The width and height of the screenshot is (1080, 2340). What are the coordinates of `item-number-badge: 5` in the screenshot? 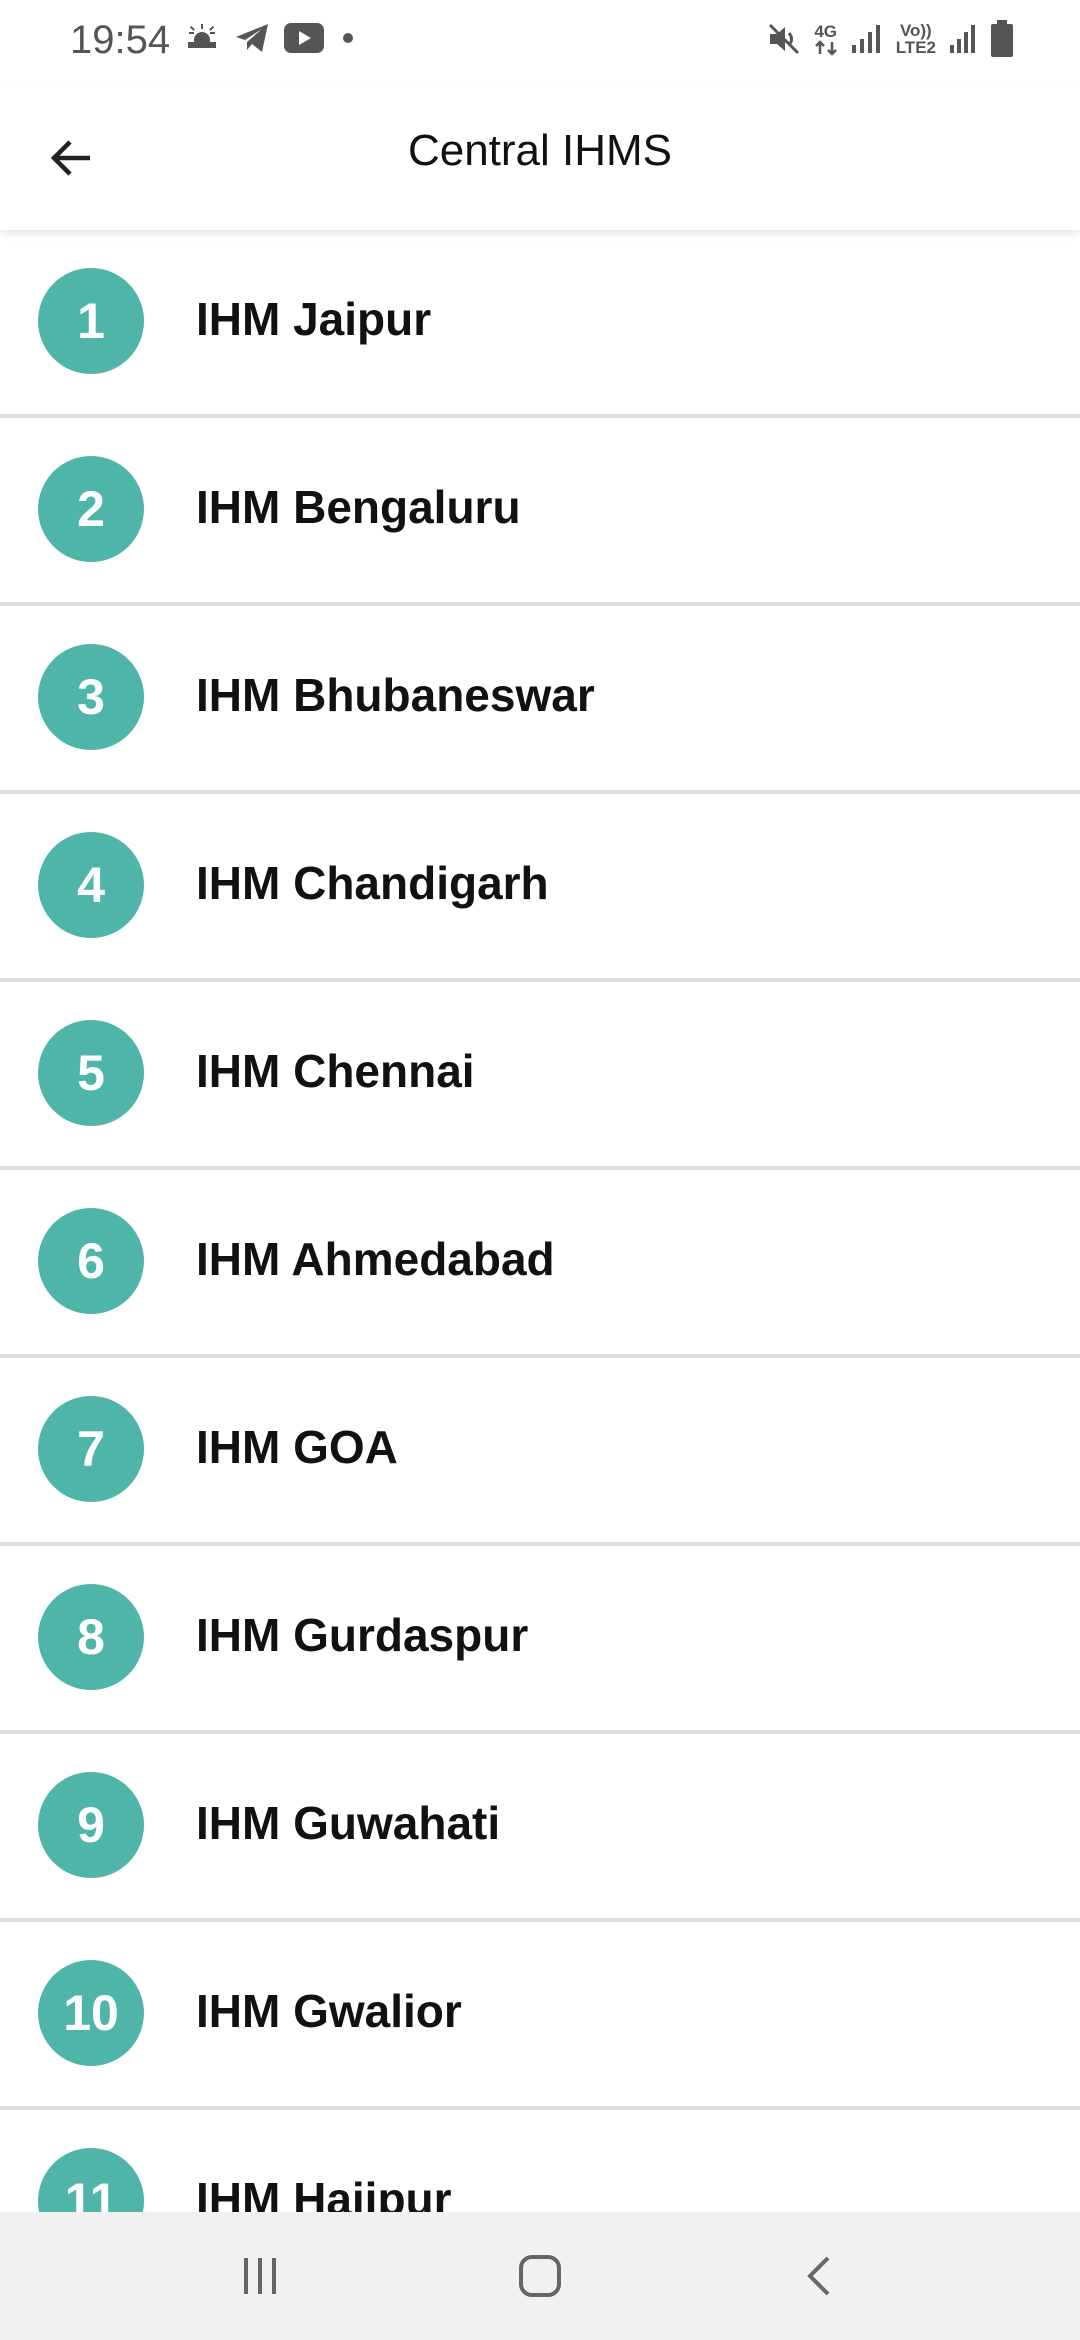 It's located at (91, 1073).